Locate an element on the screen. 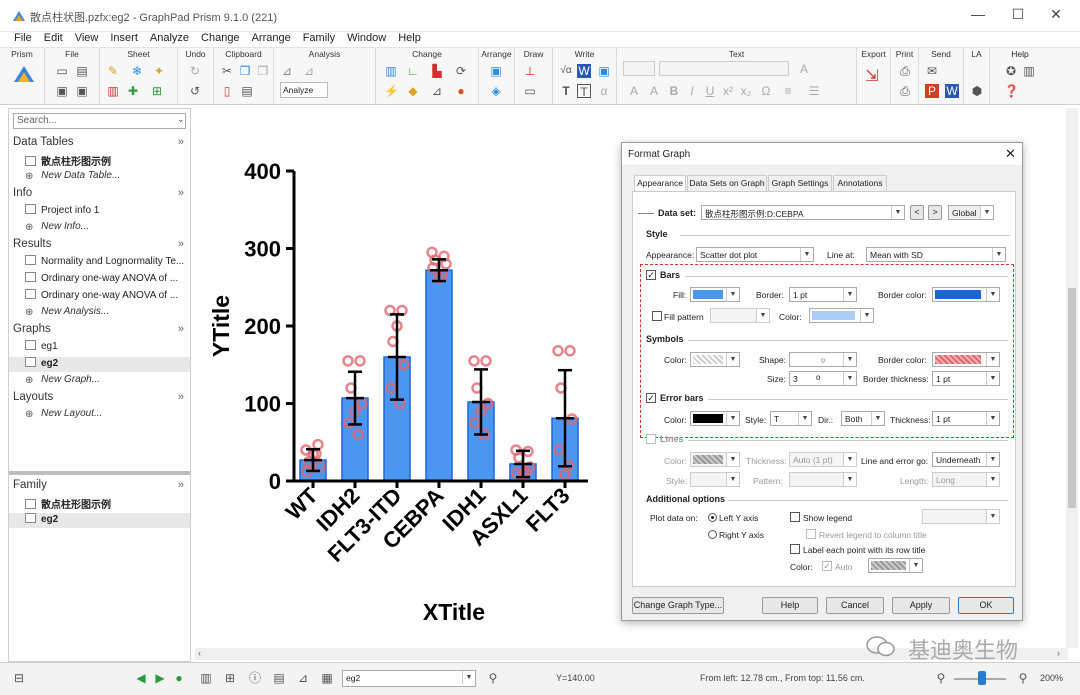 This screenshot has height=695, width=1080. export-icon: ⇲ is located at coordinates (872, 77).